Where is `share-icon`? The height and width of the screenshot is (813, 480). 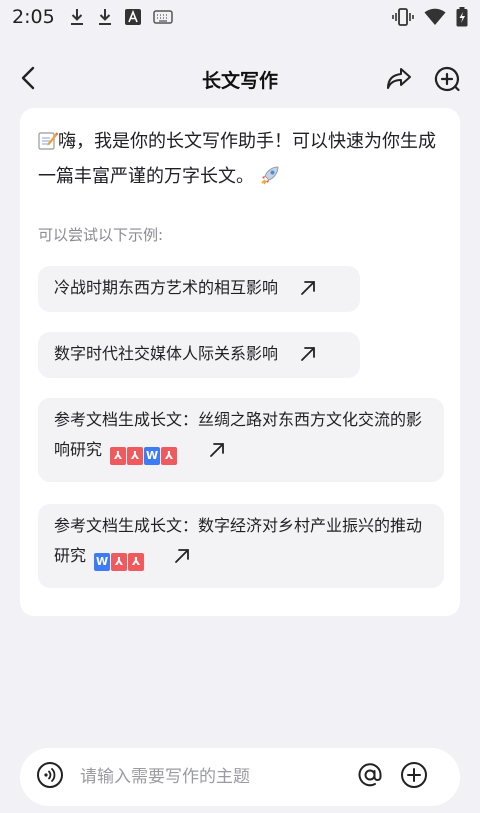 share-icon is located at coordinates (399, 81).